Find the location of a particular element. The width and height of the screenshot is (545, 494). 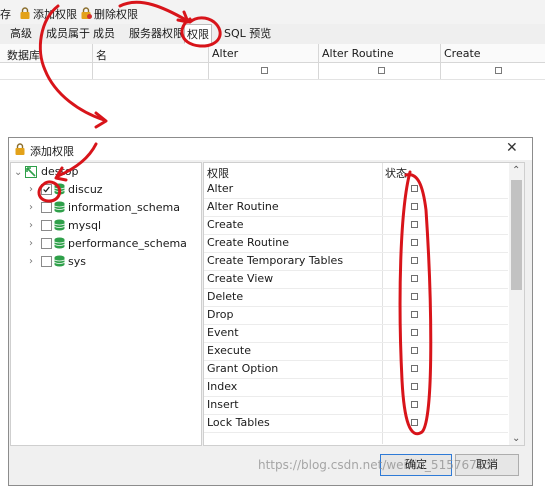

privilege-name: Execute is located at coordinates (229, 350).